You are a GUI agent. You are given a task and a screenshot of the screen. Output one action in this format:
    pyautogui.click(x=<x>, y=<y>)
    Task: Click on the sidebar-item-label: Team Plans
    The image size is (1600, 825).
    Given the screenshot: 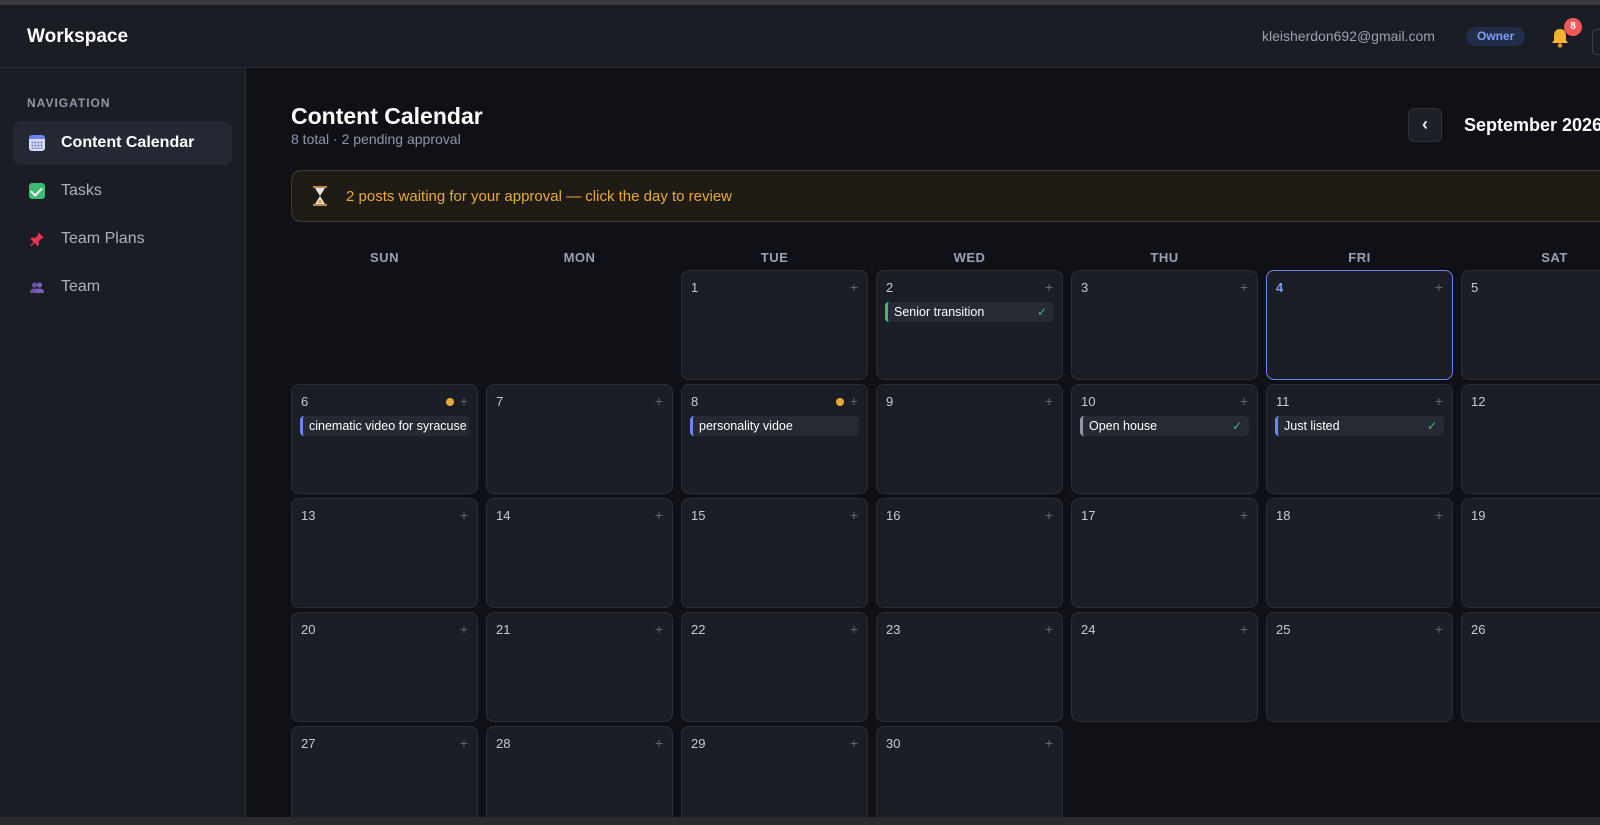 What is the action you would take?
    pyautogui.click(x=103, y=238)
    